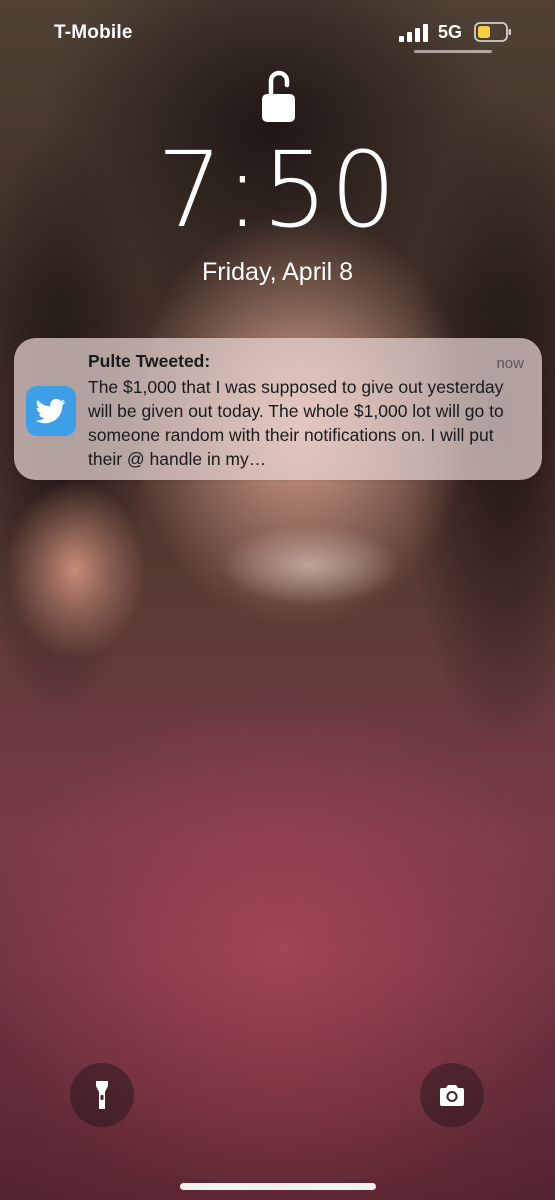 This screenshot has height=1200, width=555. I want to click on notification-time: now, so click(510, 363).